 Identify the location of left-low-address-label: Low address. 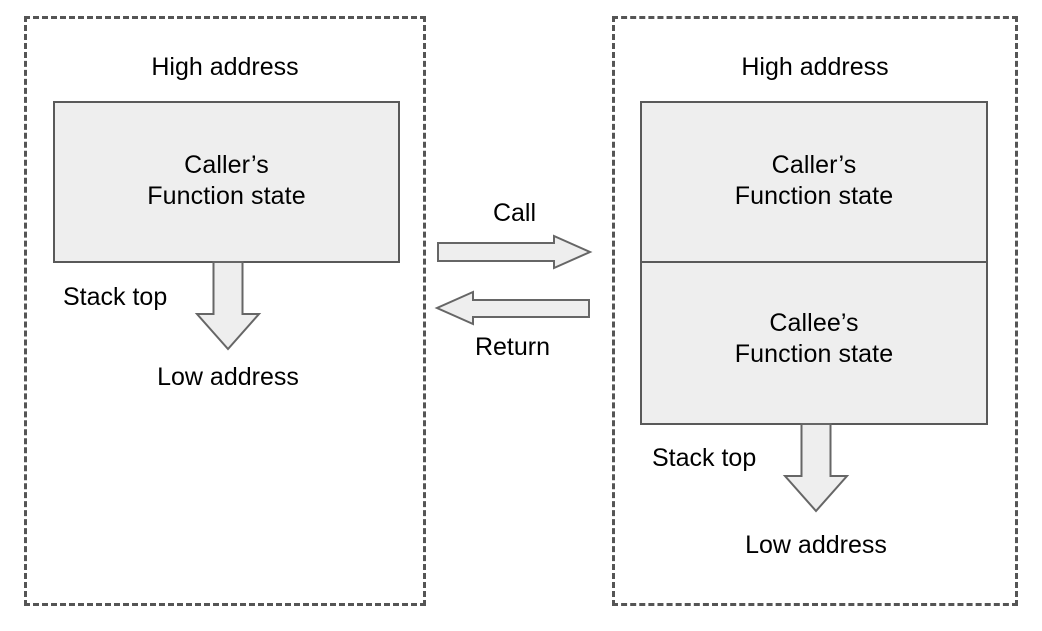
(228, 377).